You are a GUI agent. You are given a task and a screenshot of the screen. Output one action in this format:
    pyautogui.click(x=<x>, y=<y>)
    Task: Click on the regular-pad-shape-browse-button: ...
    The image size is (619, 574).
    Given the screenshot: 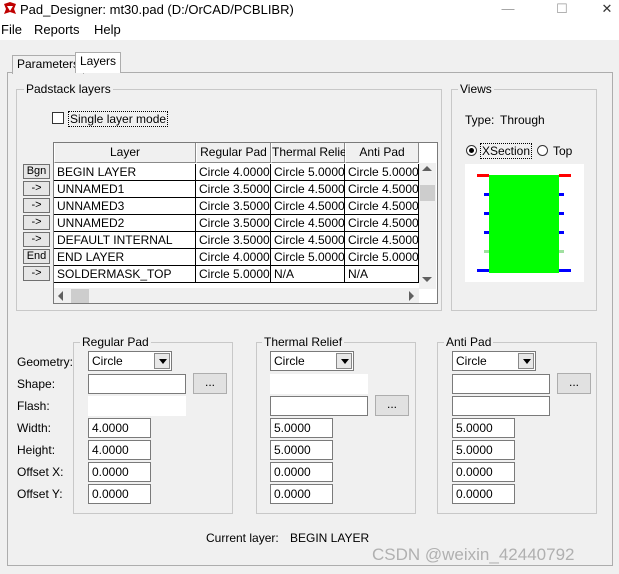 What is the action you would take?
    pyautogui.click(x=210, y=383)
    